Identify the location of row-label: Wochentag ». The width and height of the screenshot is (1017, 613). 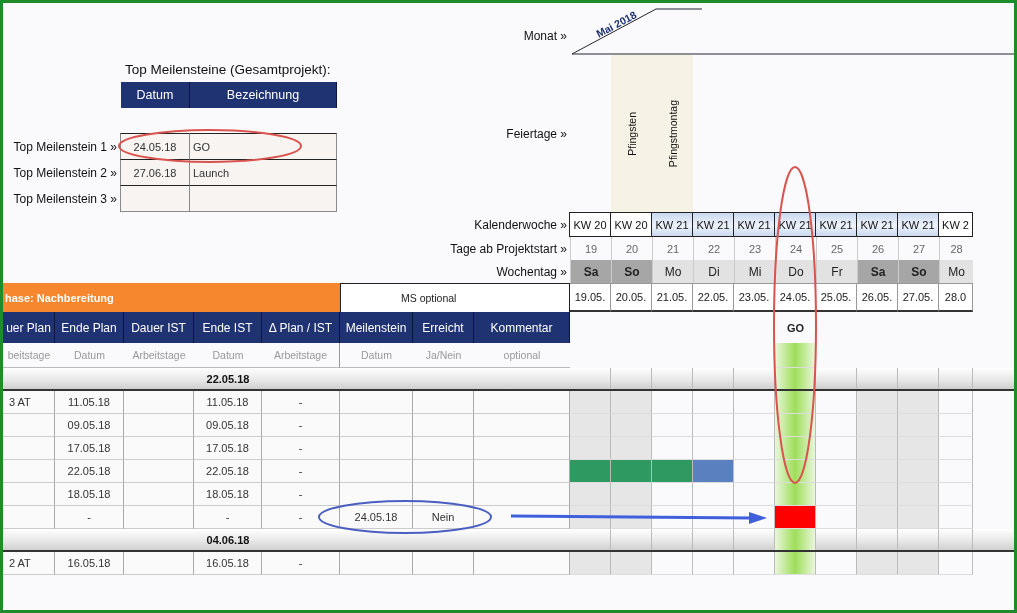
(531, 271).